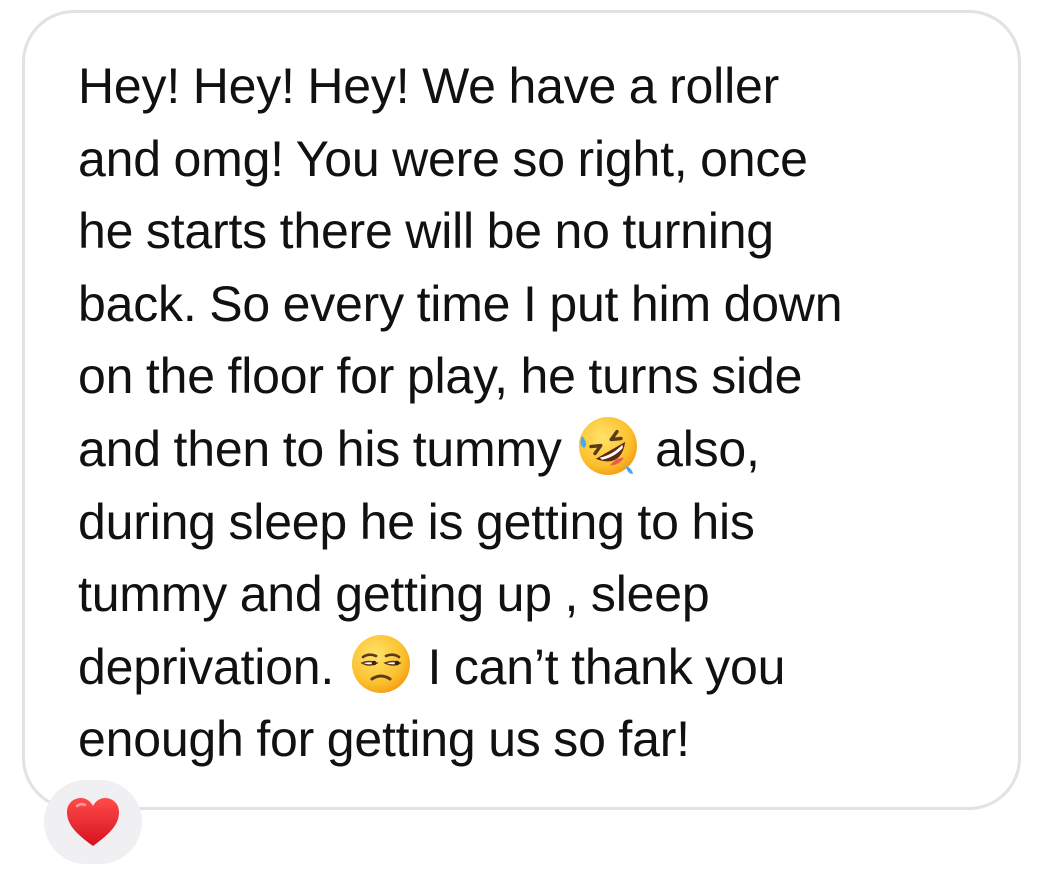 This screenshot has height=876, width=1038. Describe the element at coordinates (381, 664) in the screenshot. I see `unamused-face-emoji-icon` at that location.